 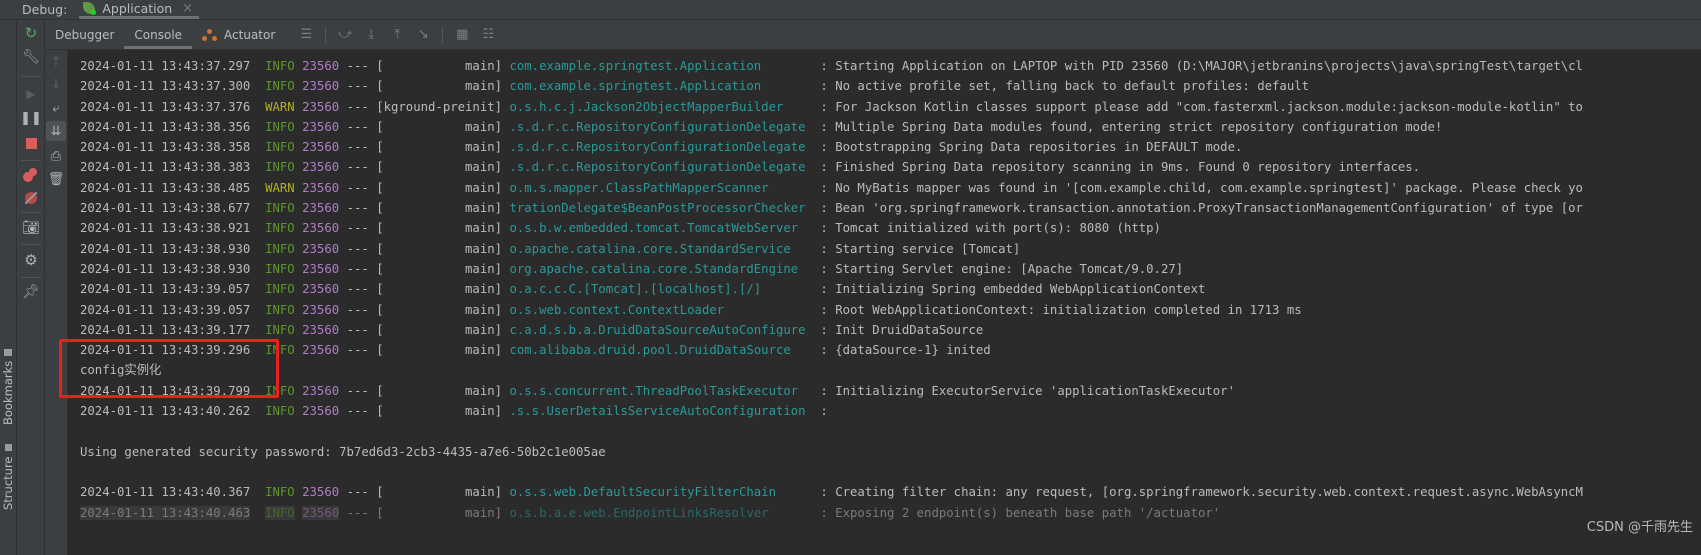 I want to click on trace-current-stream-icon: ☷, so click(x=488, y=34).